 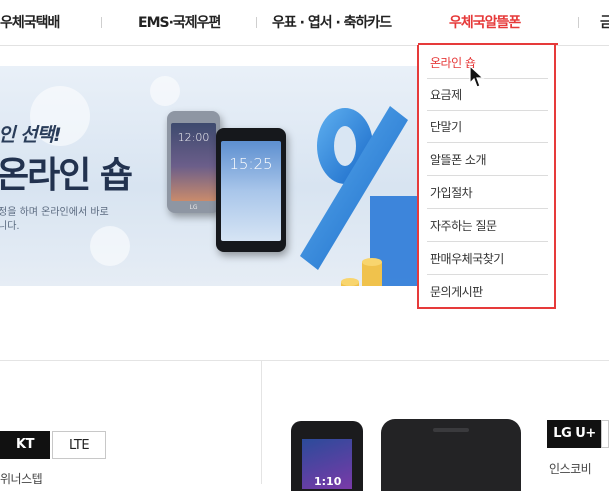 What do you see at coordinates (21, 478) in the screenshot?
I see `product-name: 위너스텝` at bounding box center [21, 478].